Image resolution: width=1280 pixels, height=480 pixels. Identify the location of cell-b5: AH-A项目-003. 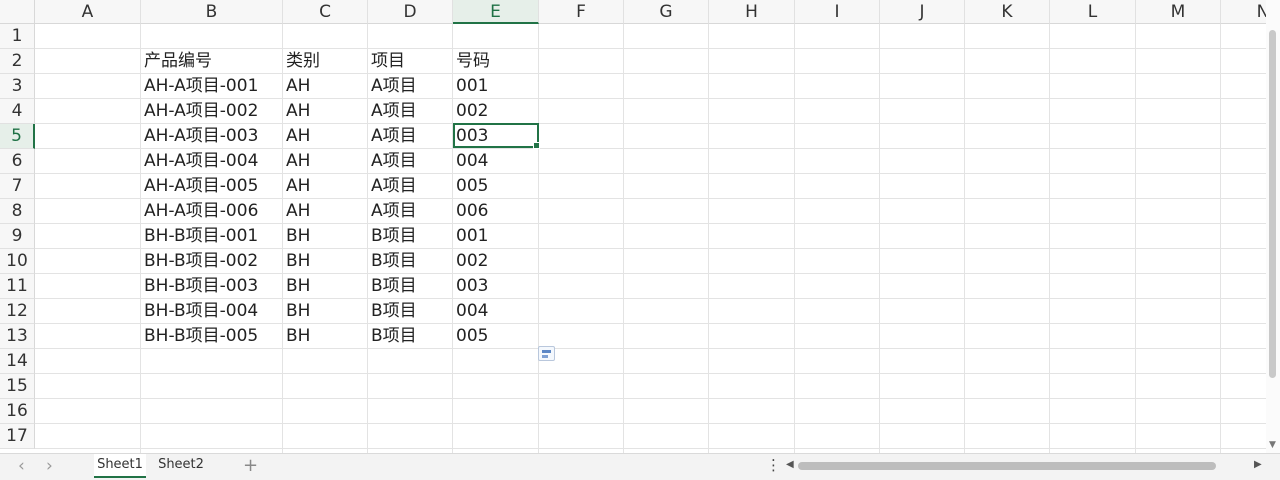
(212, 136).